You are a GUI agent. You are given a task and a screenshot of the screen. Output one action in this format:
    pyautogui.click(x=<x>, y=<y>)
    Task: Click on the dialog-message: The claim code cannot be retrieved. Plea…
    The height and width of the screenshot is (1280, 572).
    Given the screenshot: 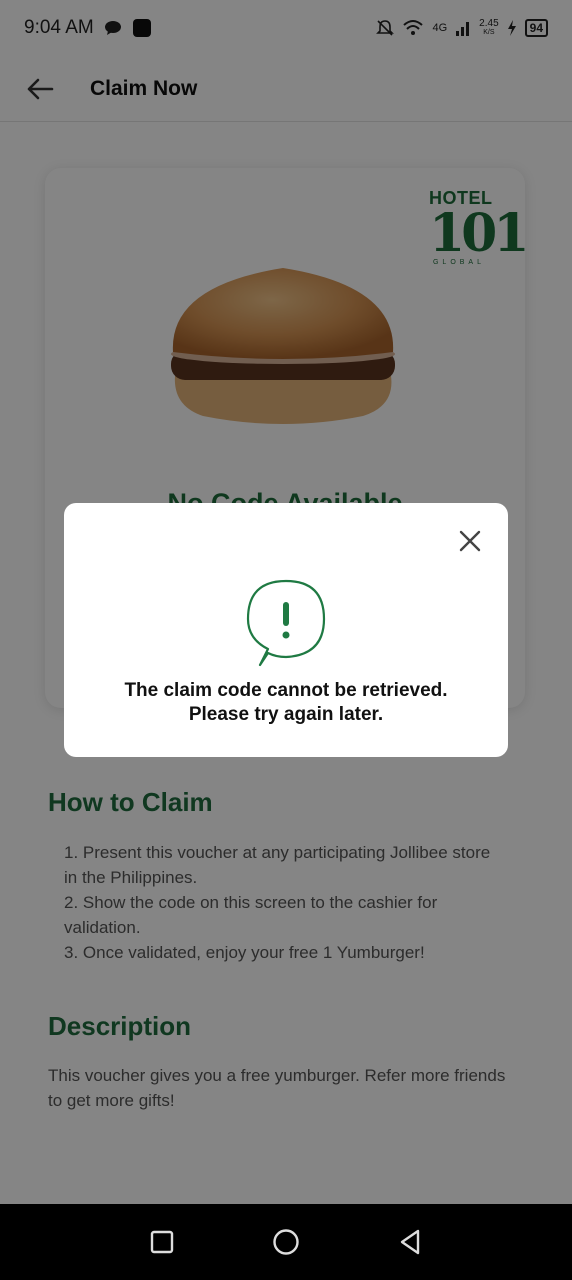 What is the action you would take?
    pyautogui.click(x=286, y=702)
    